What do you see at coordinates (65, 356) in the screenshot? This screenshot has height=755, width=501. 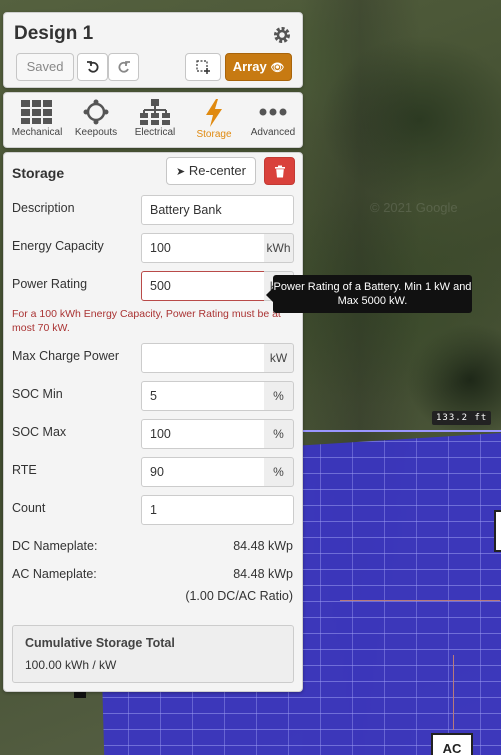 I see `max-charge-power-label: Max Charge Power` at bounding box center [65, 356].